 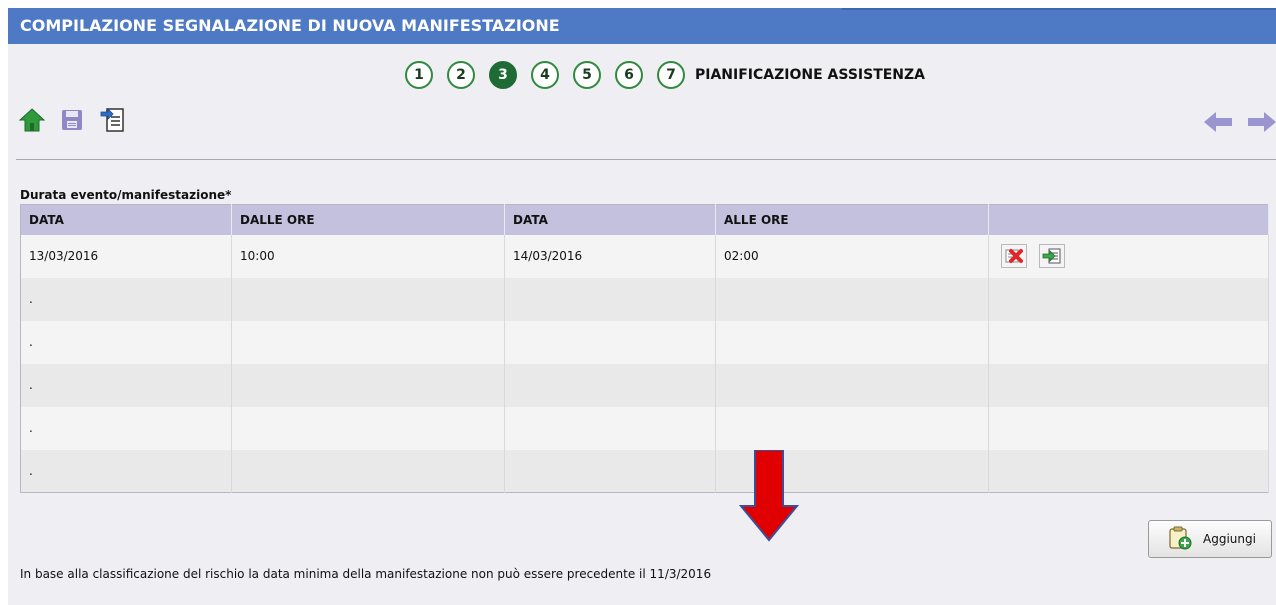 I want to click on col-header-actions, so click(x=1128, y=219).